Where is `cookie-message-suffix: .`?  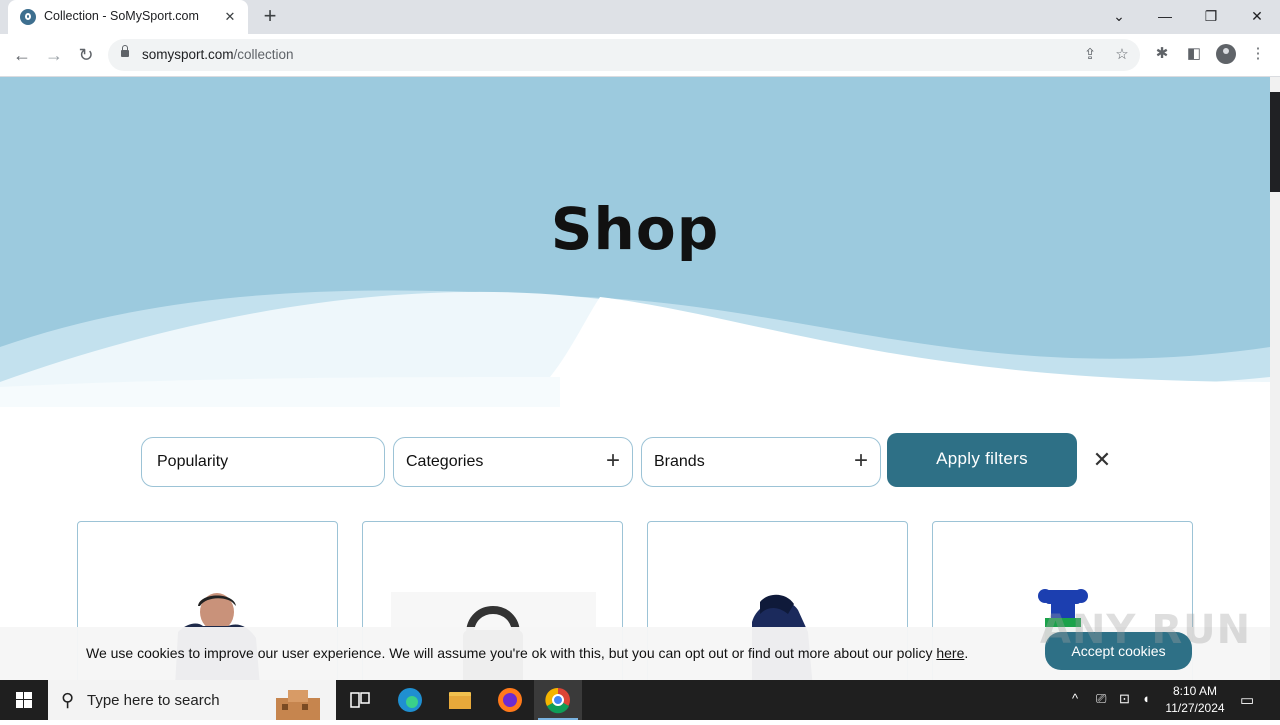
cookie-message-suffix: . is located at coordinates (966, 653).